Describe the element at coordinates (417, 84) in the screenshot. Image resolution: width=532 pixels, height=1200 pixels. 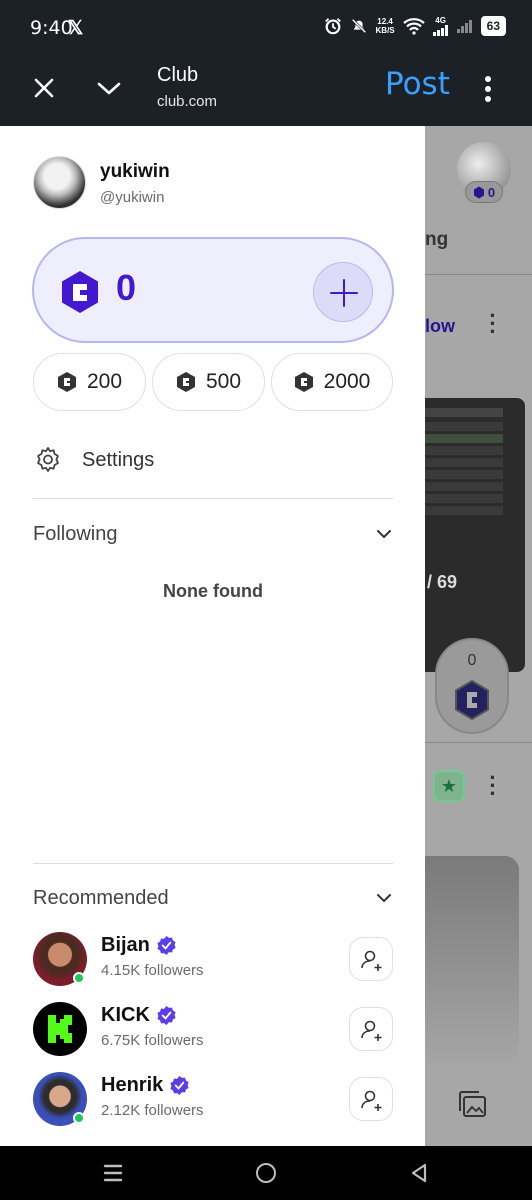
I see `post-button: Post` at that location.